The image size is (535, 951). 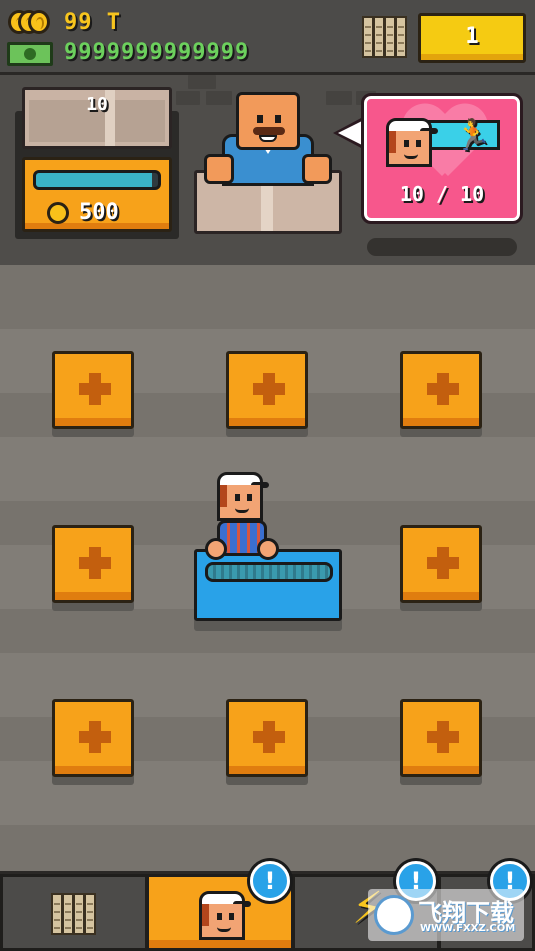 I want to click on box-crate: 10, so click(x=97, y=118).